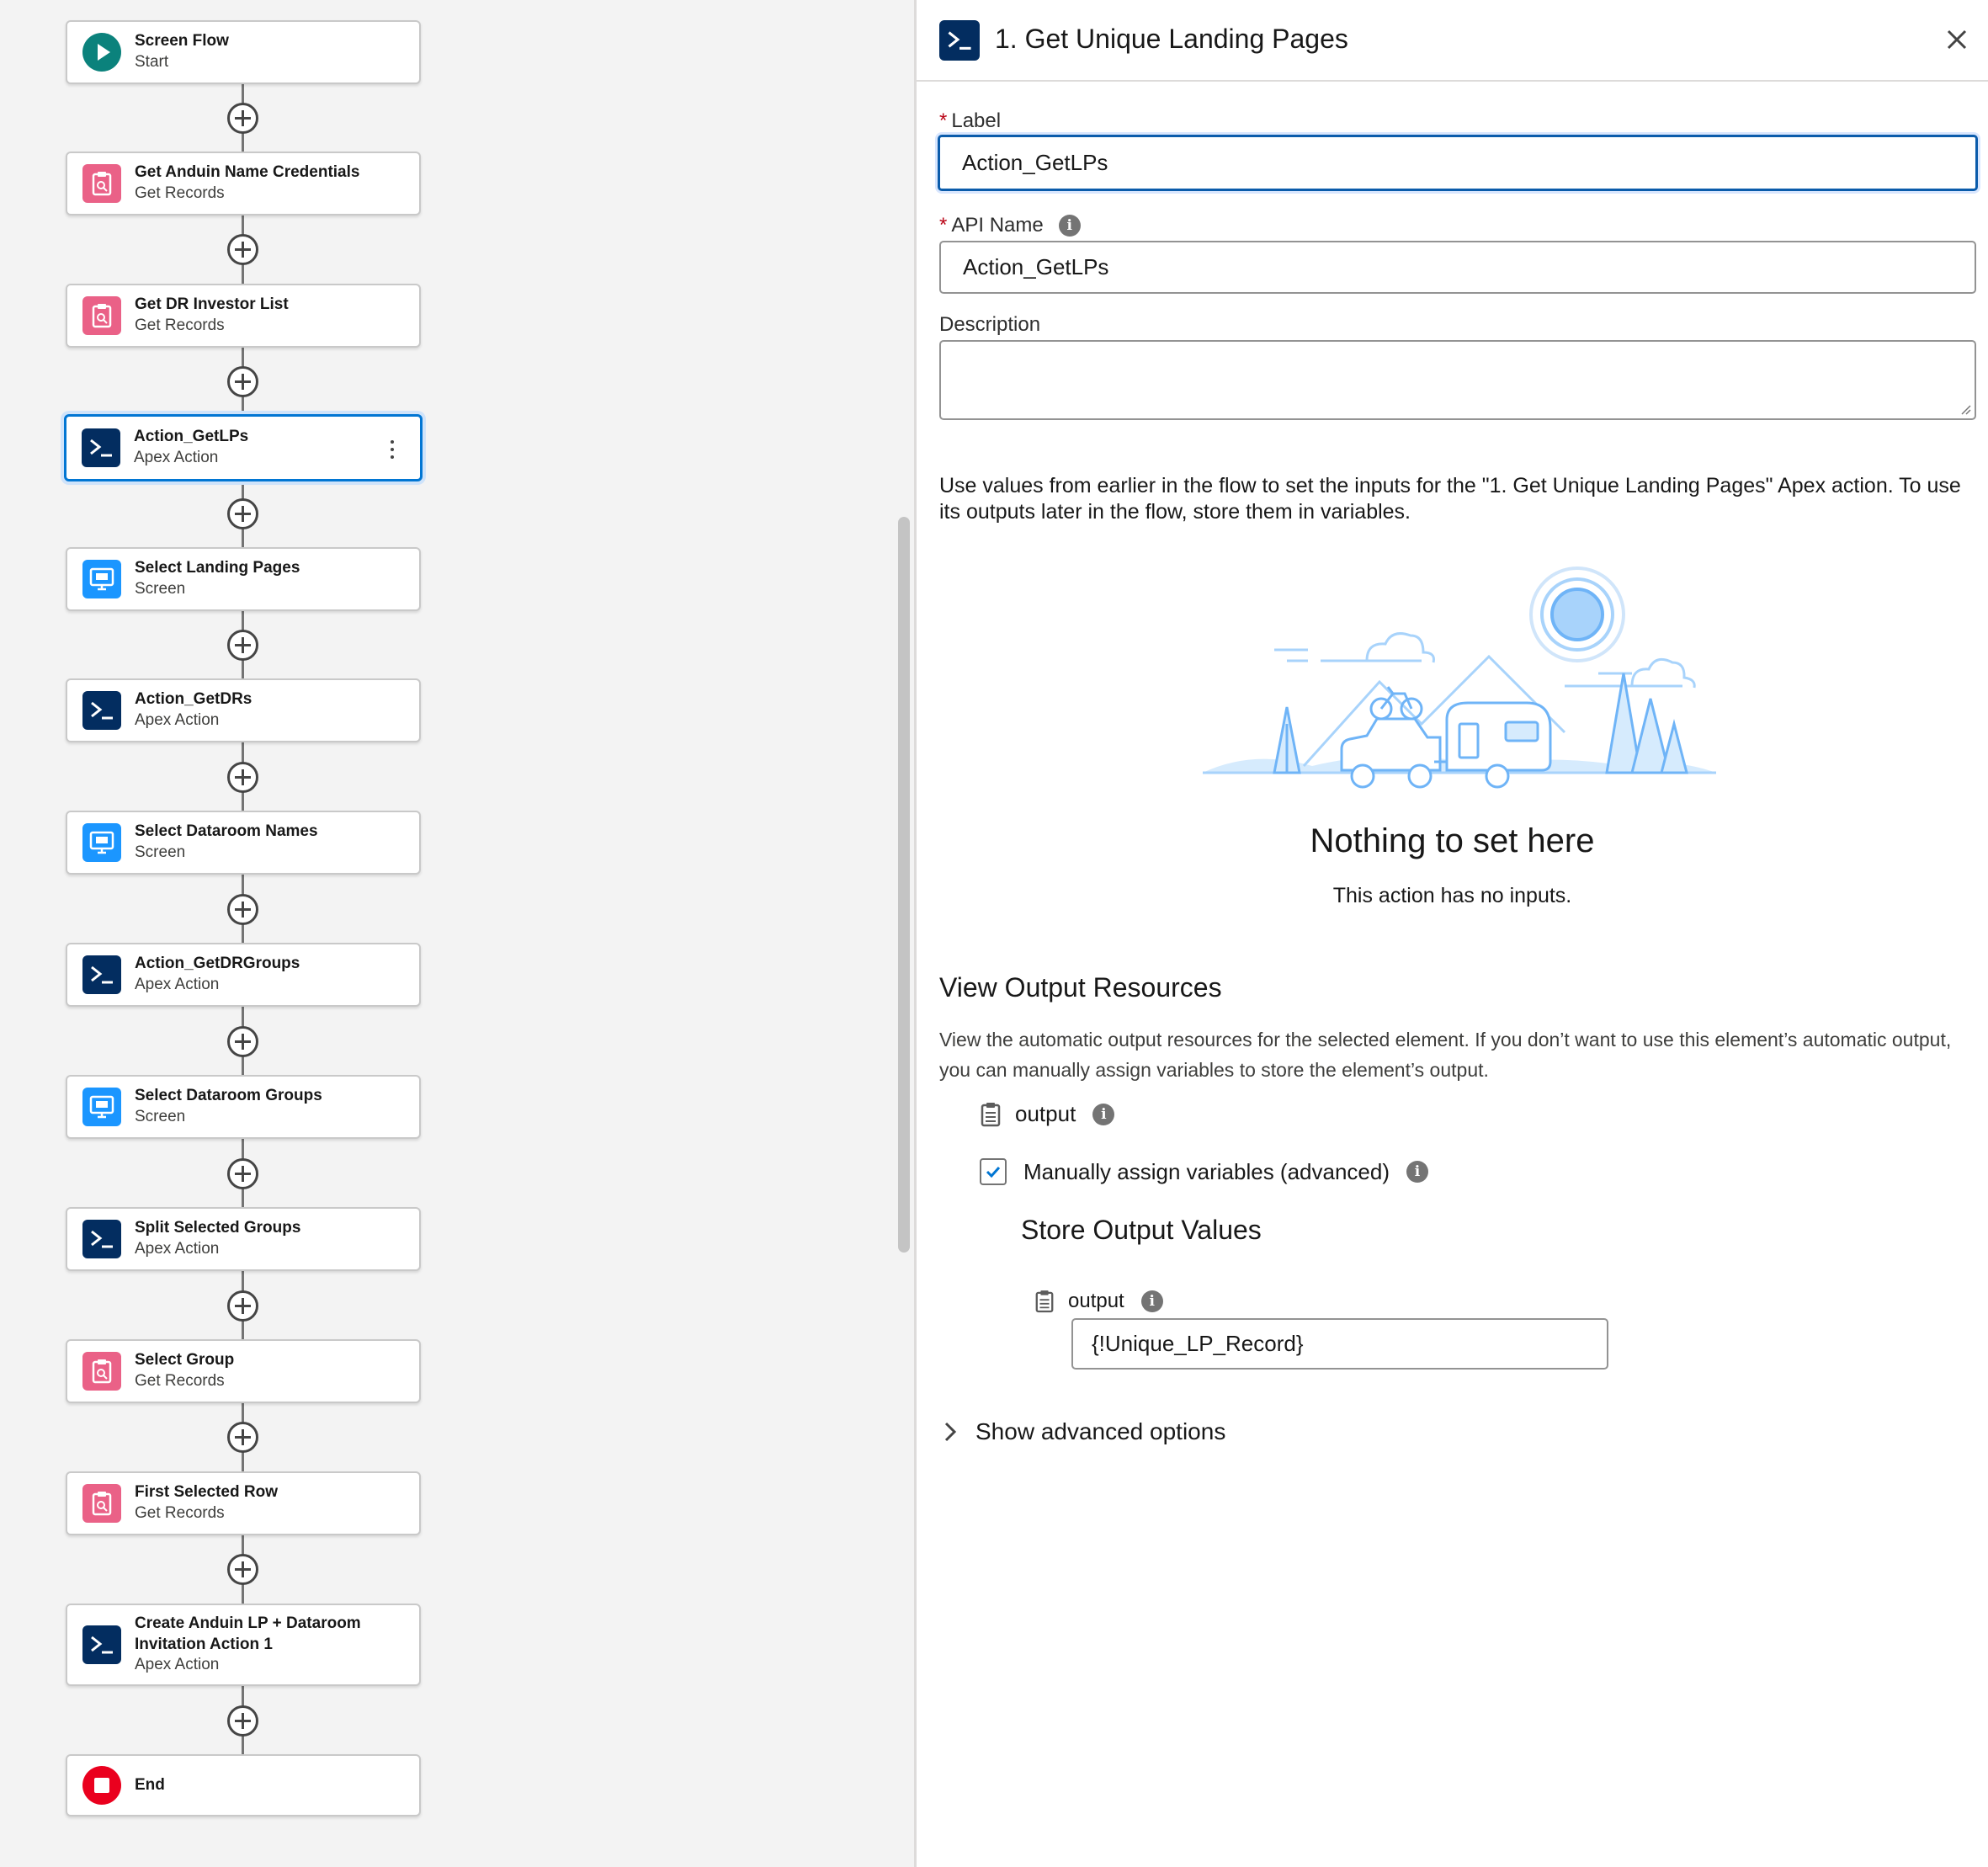 The height and width of the screenshot is (1867, 1988). Describe the element at coordinates (244, 447) in the screenshot. I see `flow-node-action-getlps: Action_GetLPs Apex Action` at that location.